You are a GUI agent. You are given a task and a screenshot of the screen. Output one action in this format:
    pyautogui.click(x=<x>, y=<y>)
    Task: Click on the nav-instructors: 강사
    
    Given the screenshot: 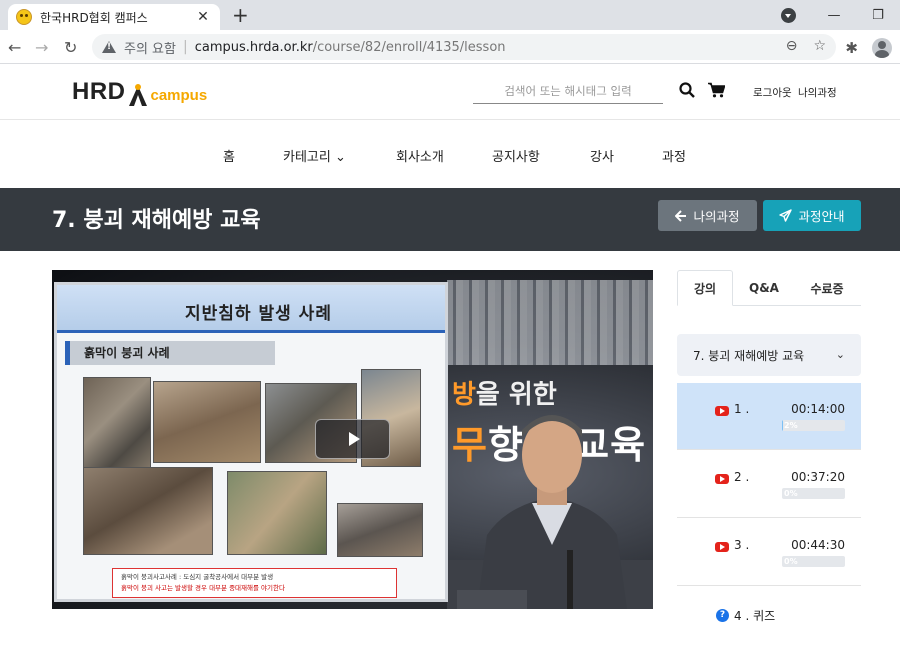 What is the action you would take?
    pyautogui.click(x=602, y=155)
    